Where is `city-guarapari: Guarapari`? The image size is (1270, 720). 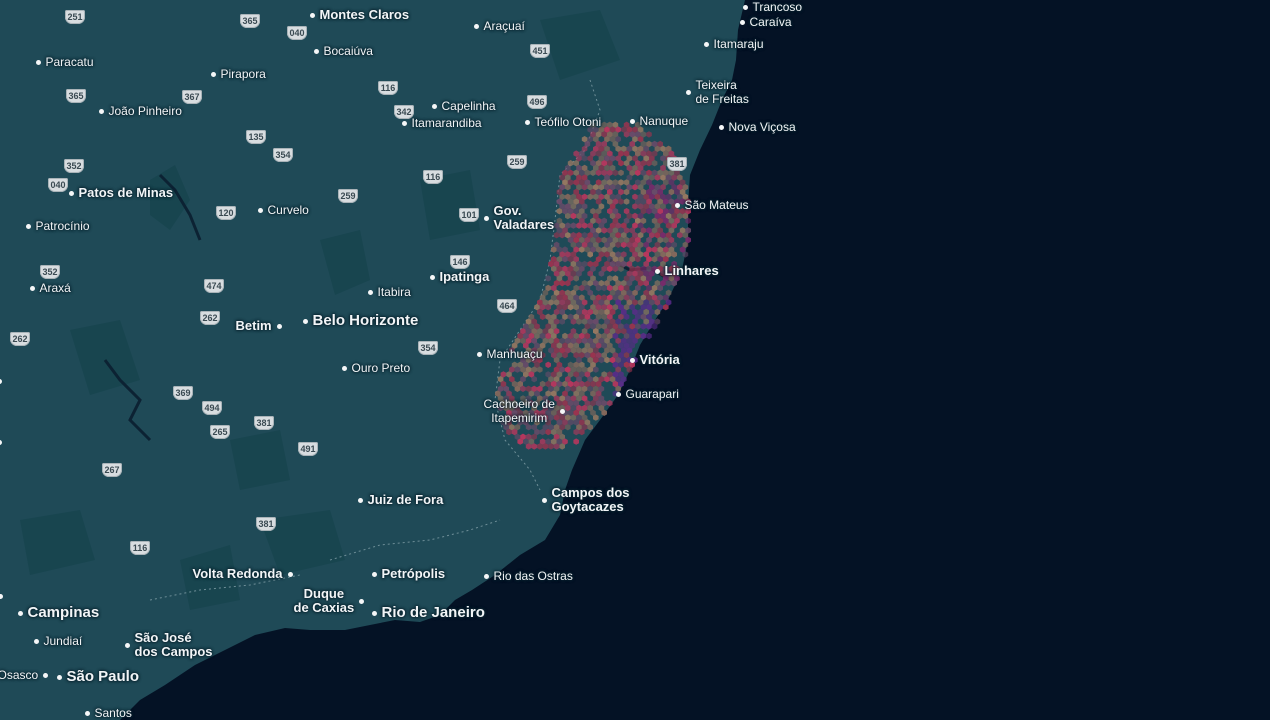 city-guarapari: Guarapari is located at coordinates (647, 394).